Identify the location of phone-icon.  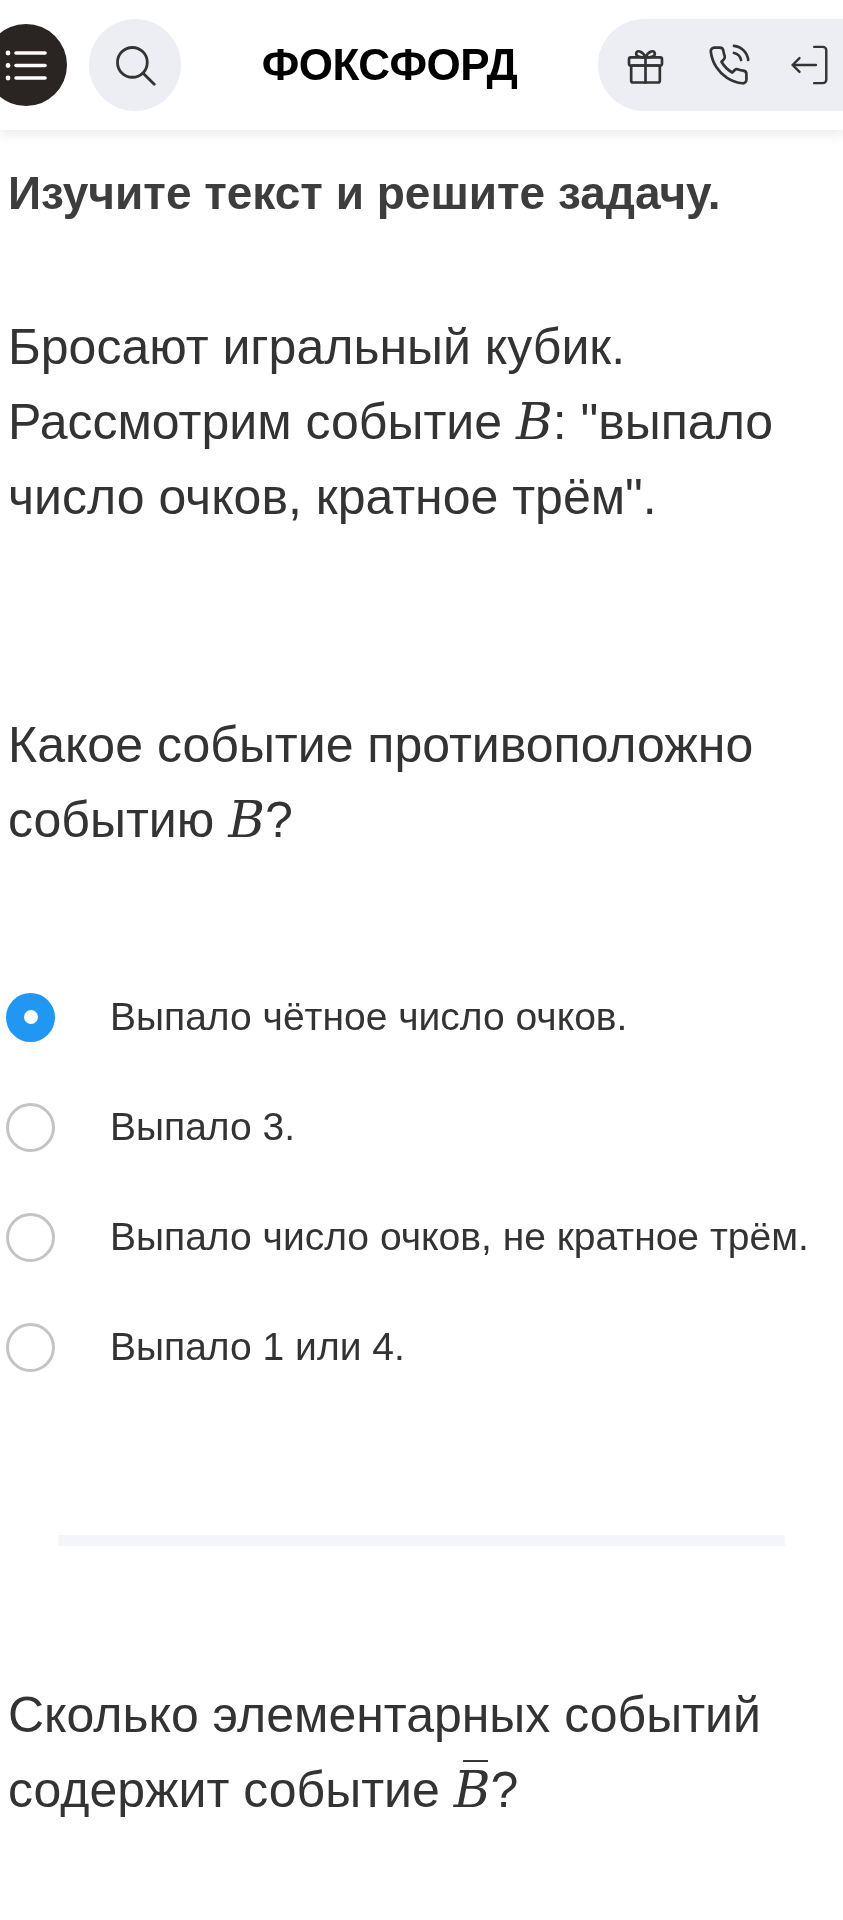
(728, 65).